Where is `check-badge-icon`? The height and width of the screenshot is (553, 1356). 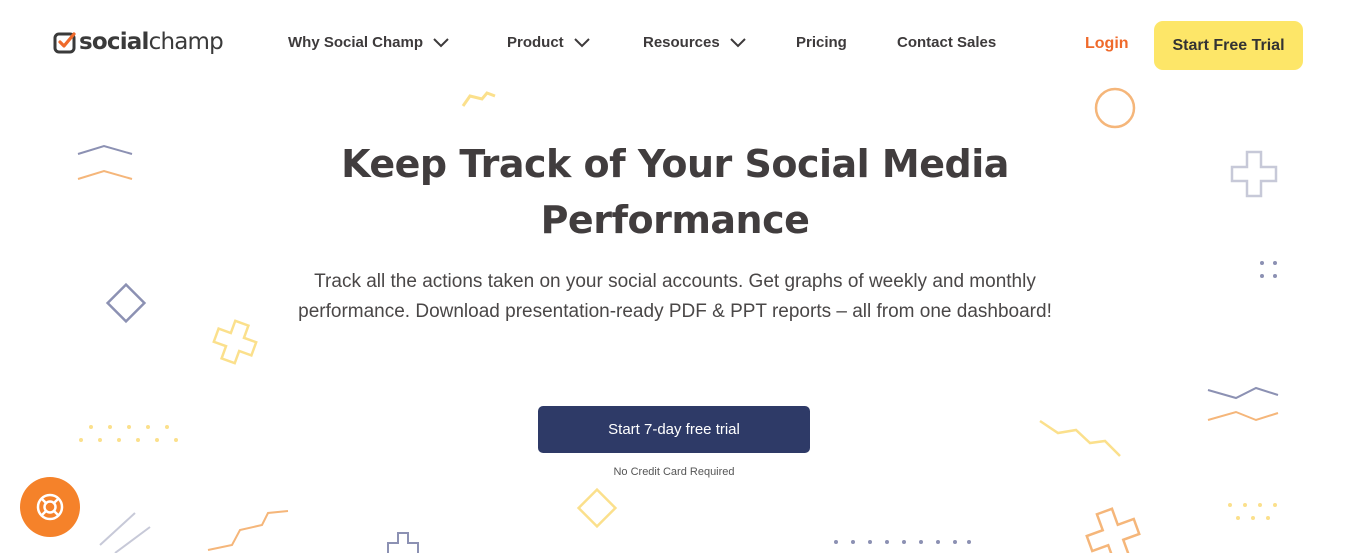
check-badge-icon is located at coordinates (64, 43).